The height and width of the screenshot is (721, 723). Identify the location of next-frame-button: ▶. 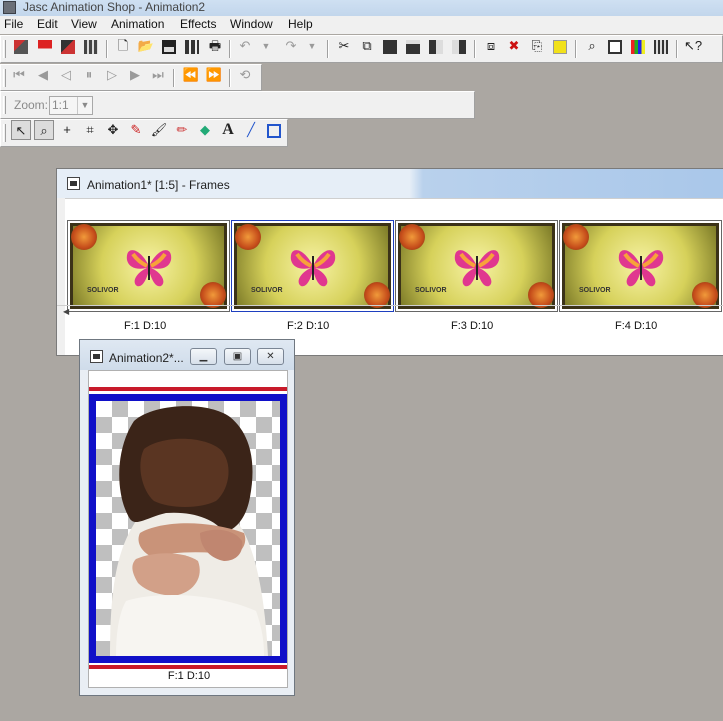
(135, 75).